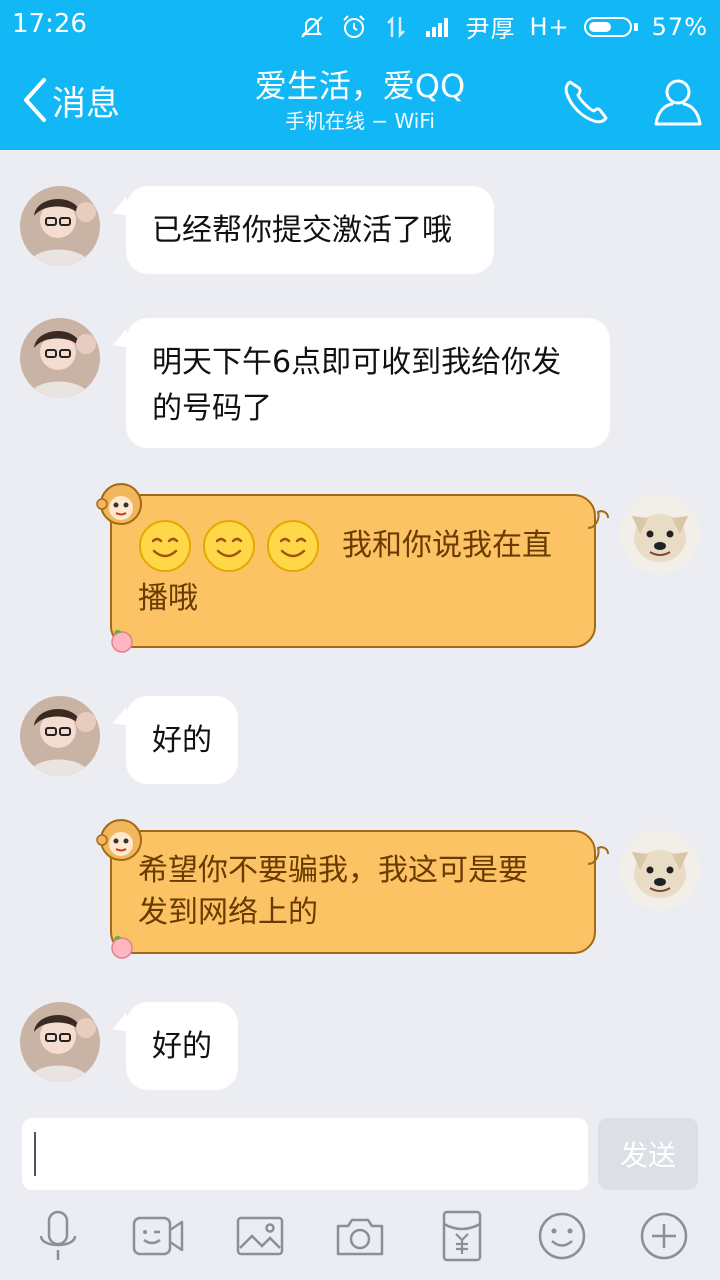 The image size is (720, 1280). Describe the element at coordinates (260, 1236) in the screenshot. I see `image-icon` at that location.